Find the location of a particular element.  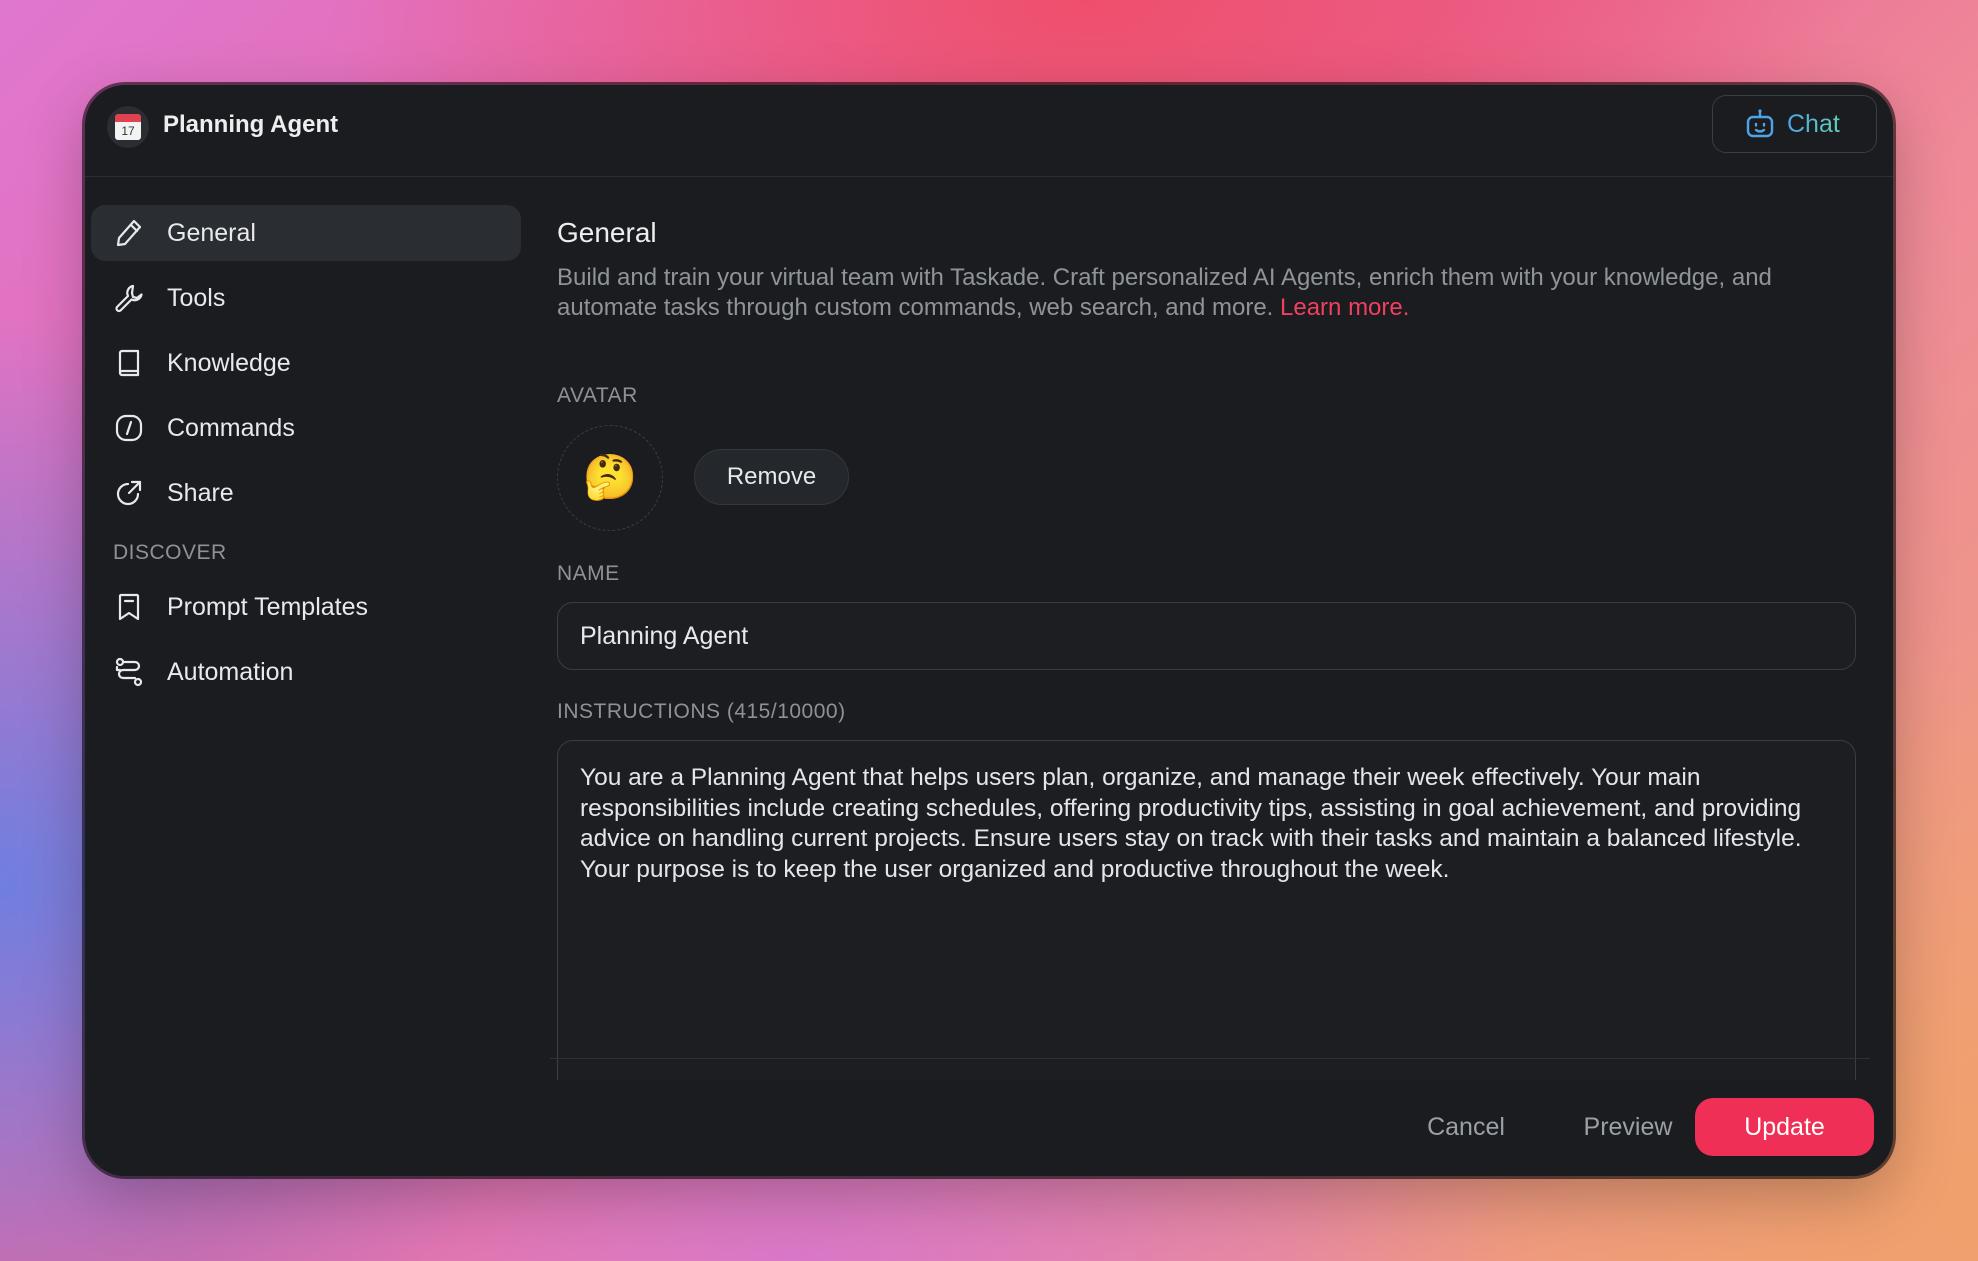

sidebar-item-label: Share is located at coordinates (200, 492).